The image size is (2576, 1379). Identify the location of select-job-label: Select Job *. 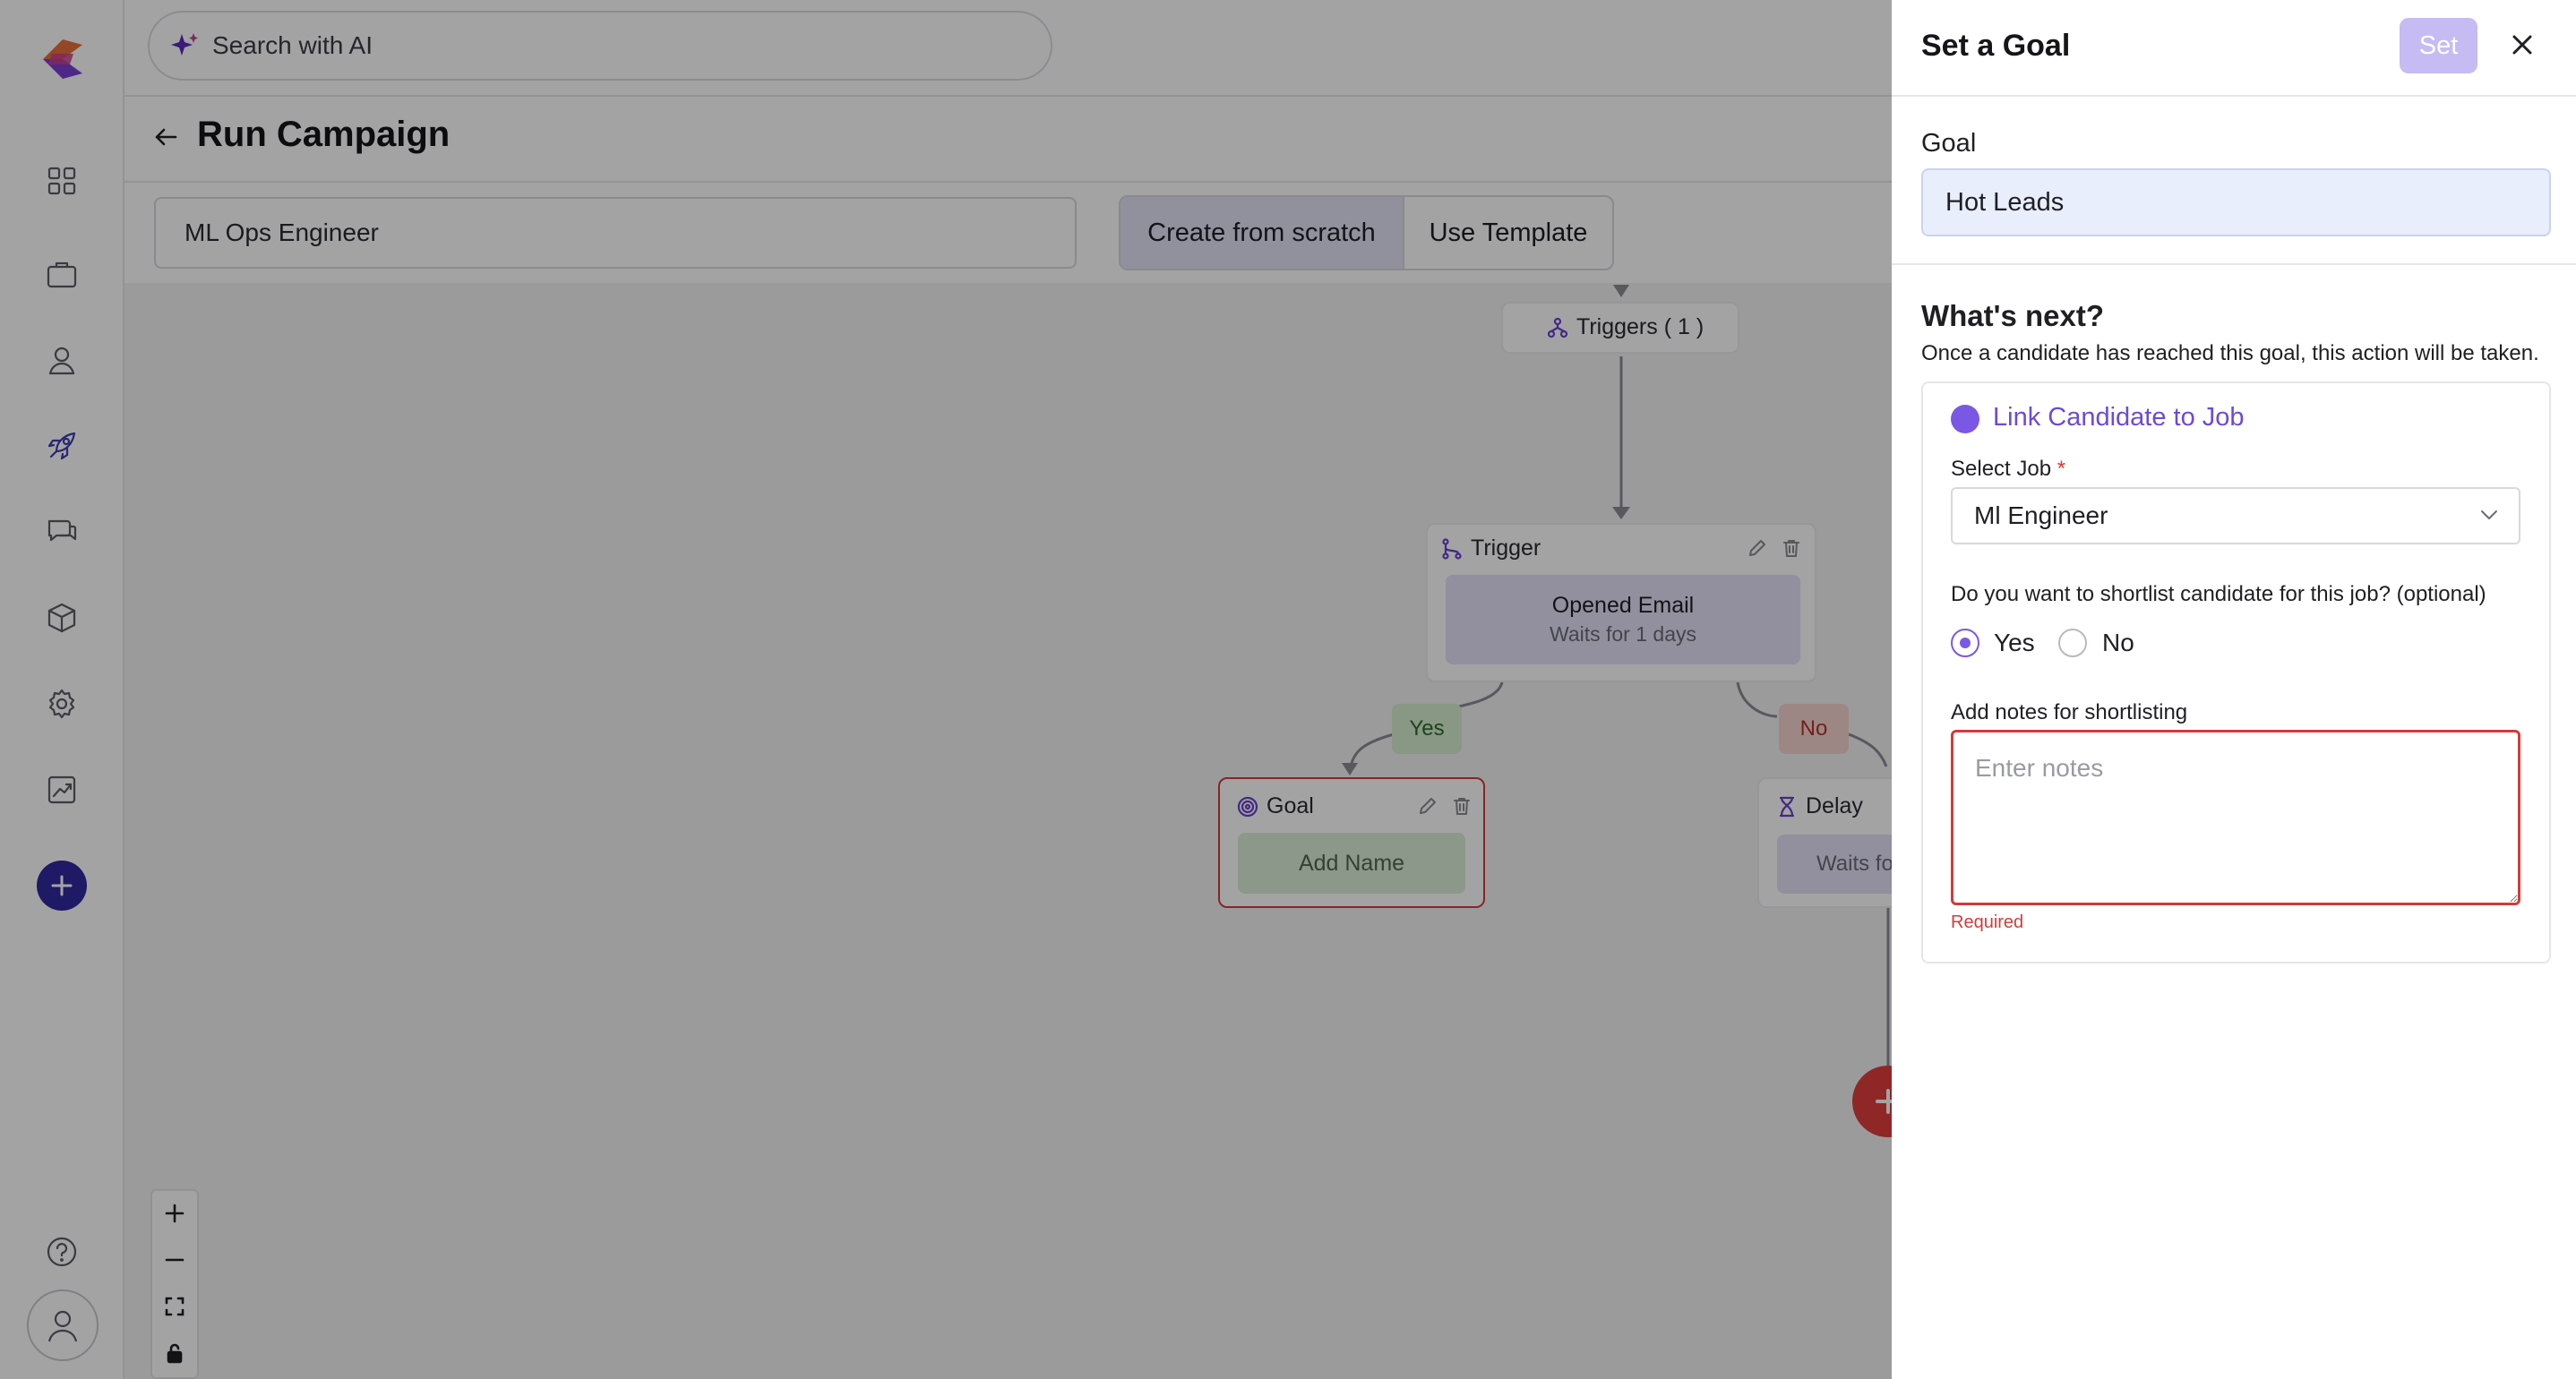
(2008, 469).